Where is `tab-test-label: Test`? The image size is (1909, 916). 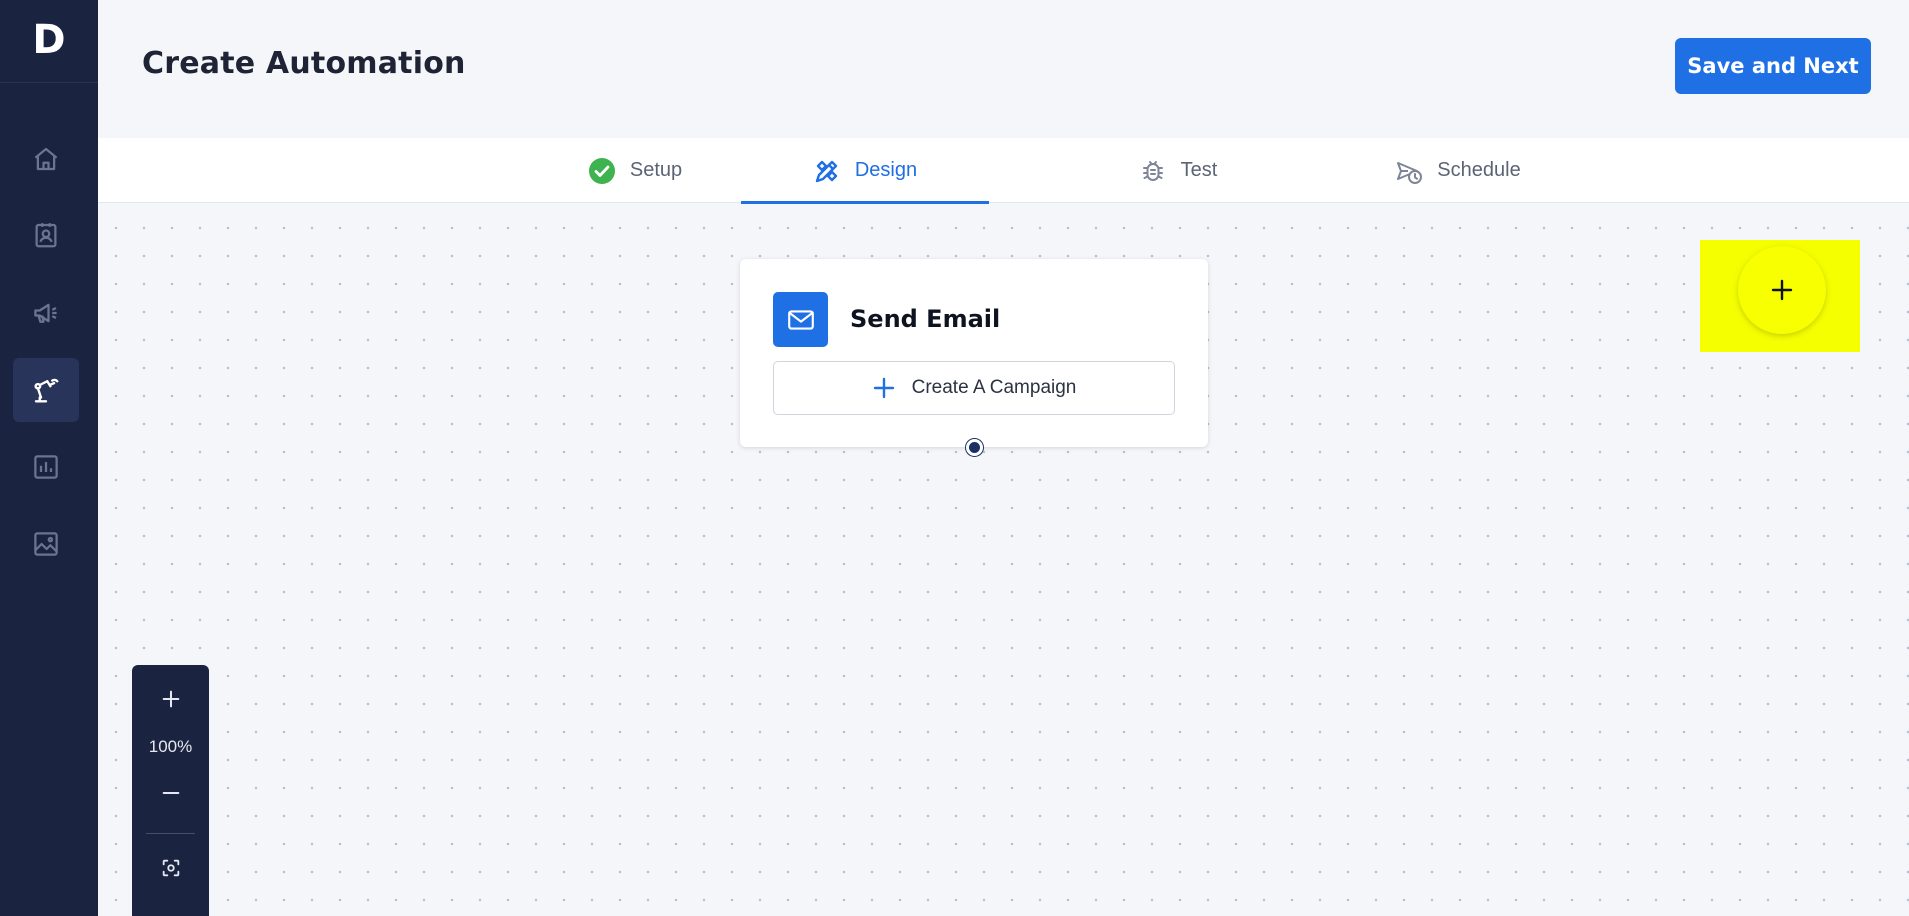
tab-test-label: Test is located at coordinates (1199, 170).